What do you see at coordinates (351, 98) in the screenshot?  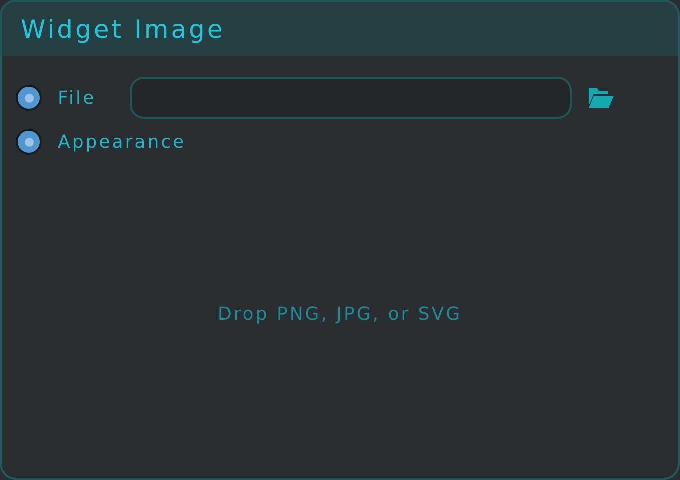 I see `file-path-field` at bounding box center [351, 98].